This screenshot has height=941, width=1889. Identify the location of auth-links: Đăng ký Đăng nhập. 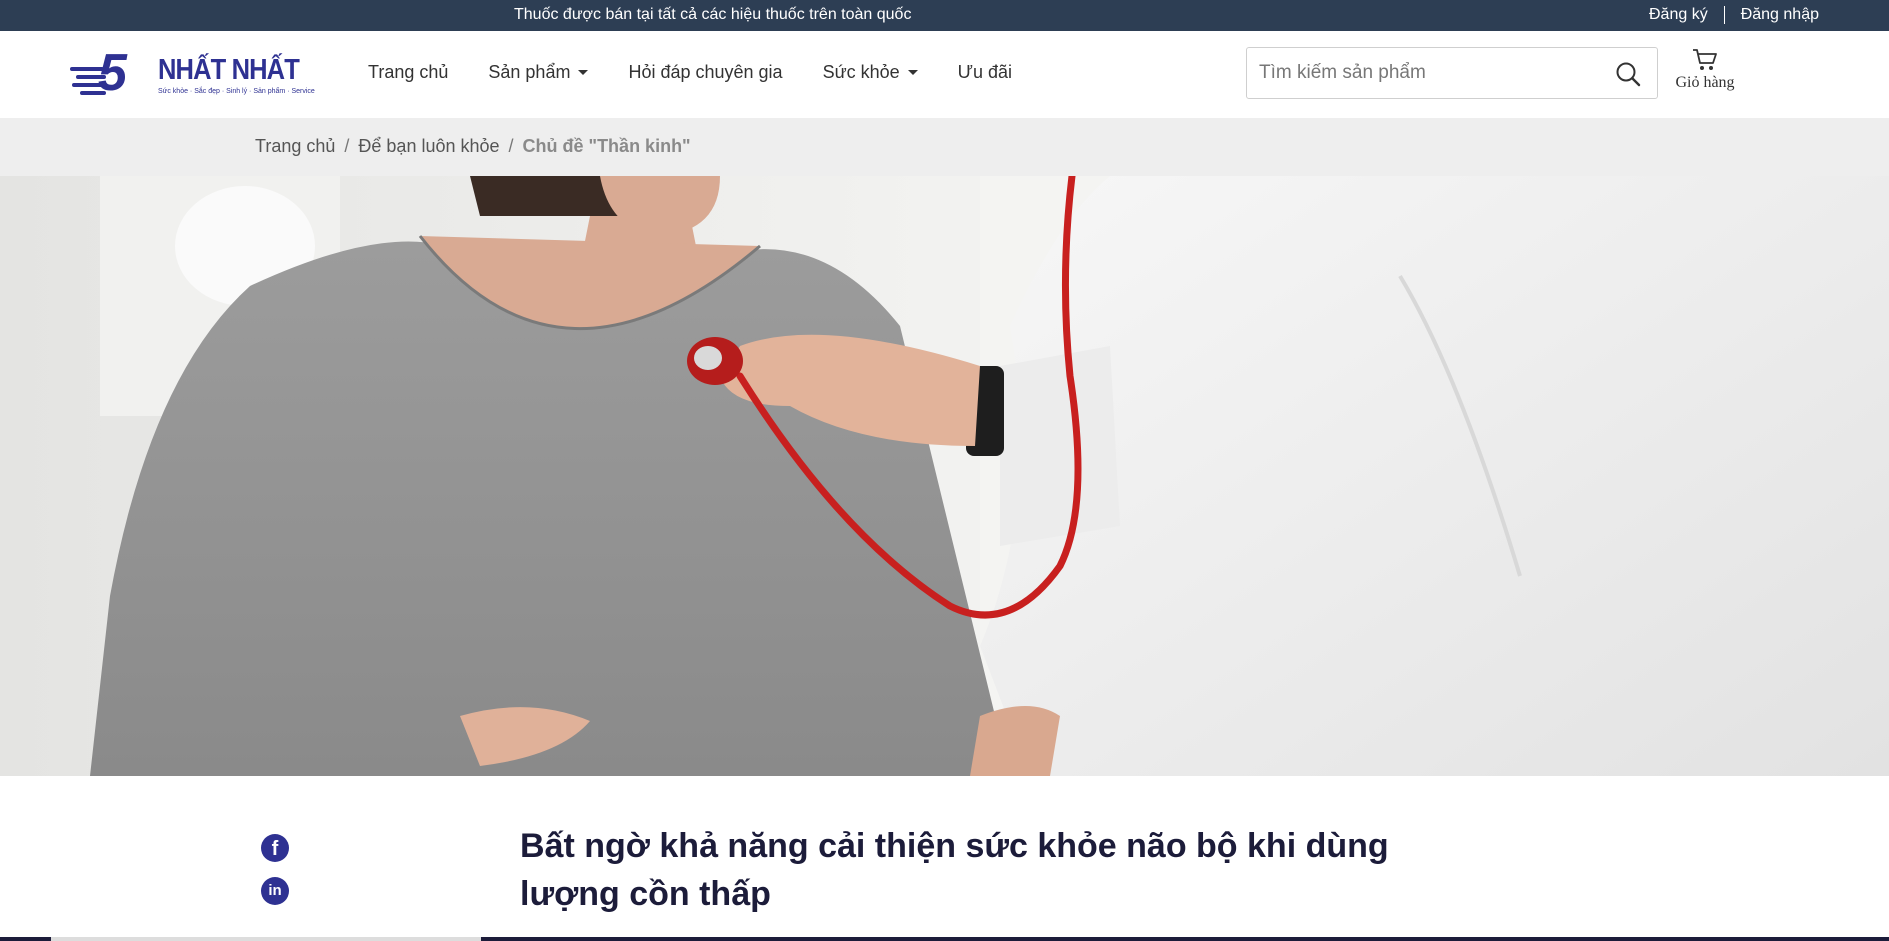
(1734, 15).